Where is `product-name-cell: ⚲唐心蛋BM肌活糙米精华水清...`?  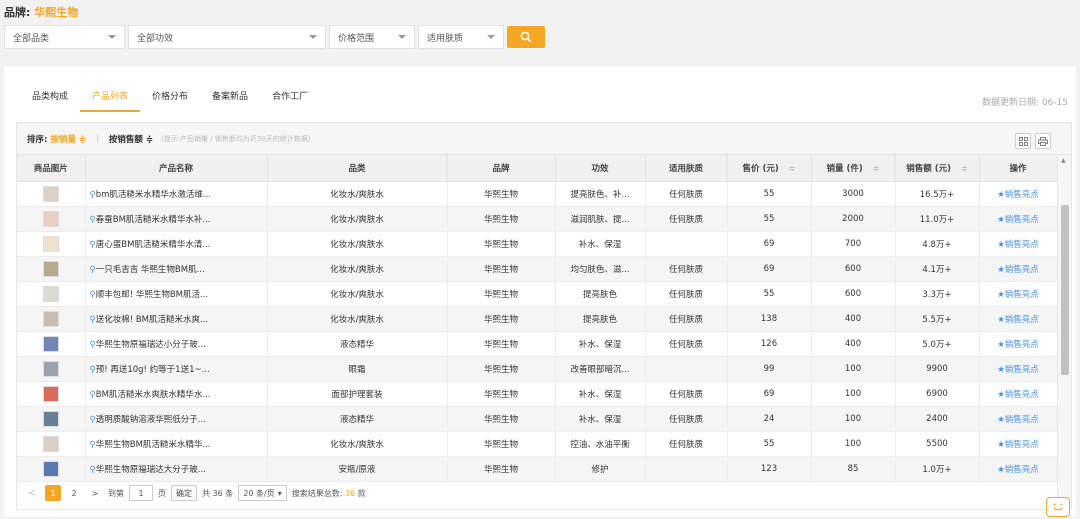 product-name-cell: ⚲唐心蛋BM肌活糙米精华水清... is located at coordinates (176, 244).